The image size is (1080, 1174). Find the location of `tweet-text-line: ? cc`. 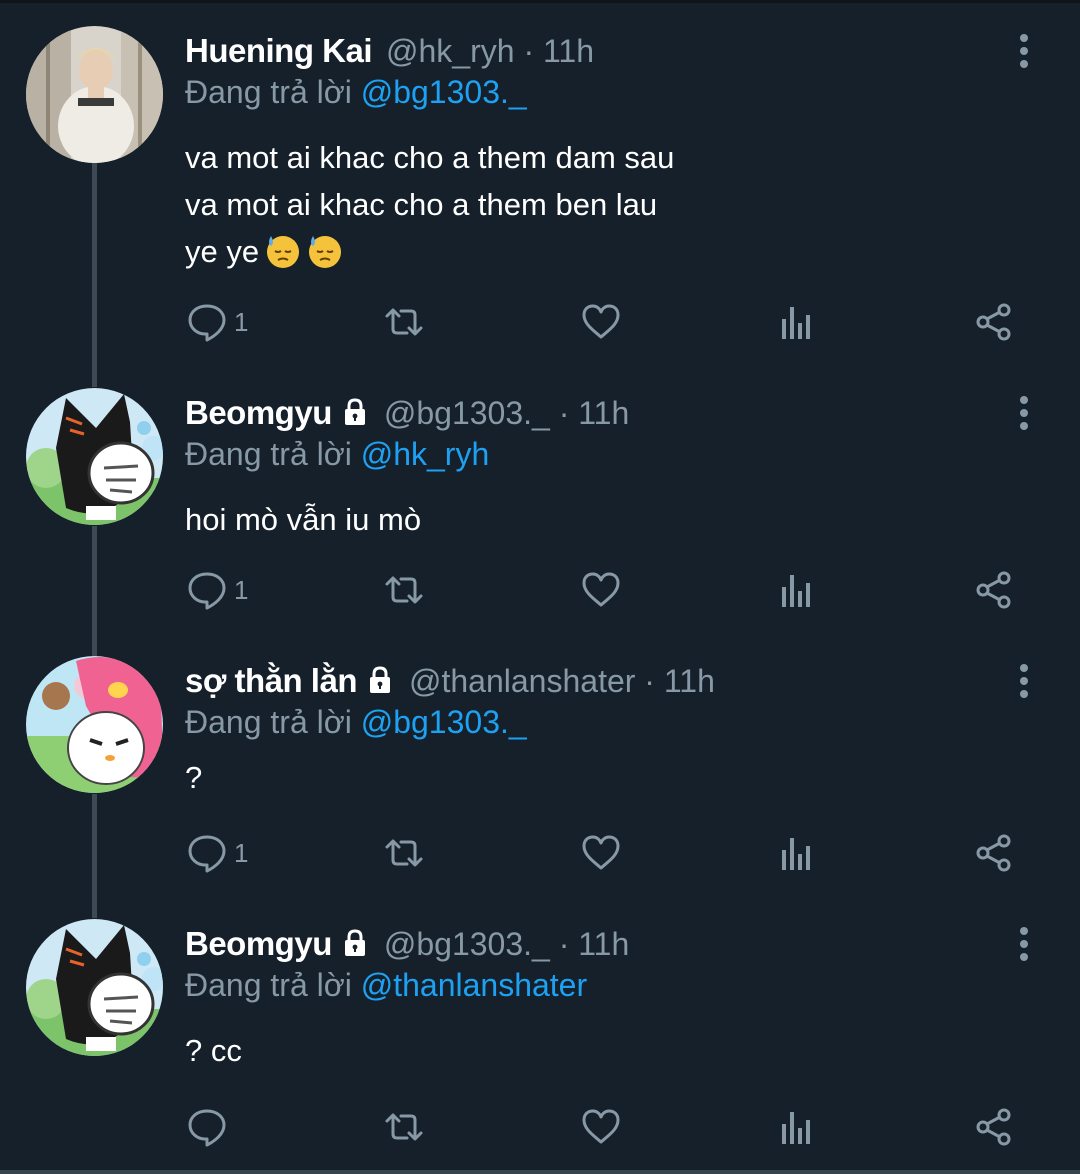

tweet-text-line: ? cc is located at coordinates (213, 1050).